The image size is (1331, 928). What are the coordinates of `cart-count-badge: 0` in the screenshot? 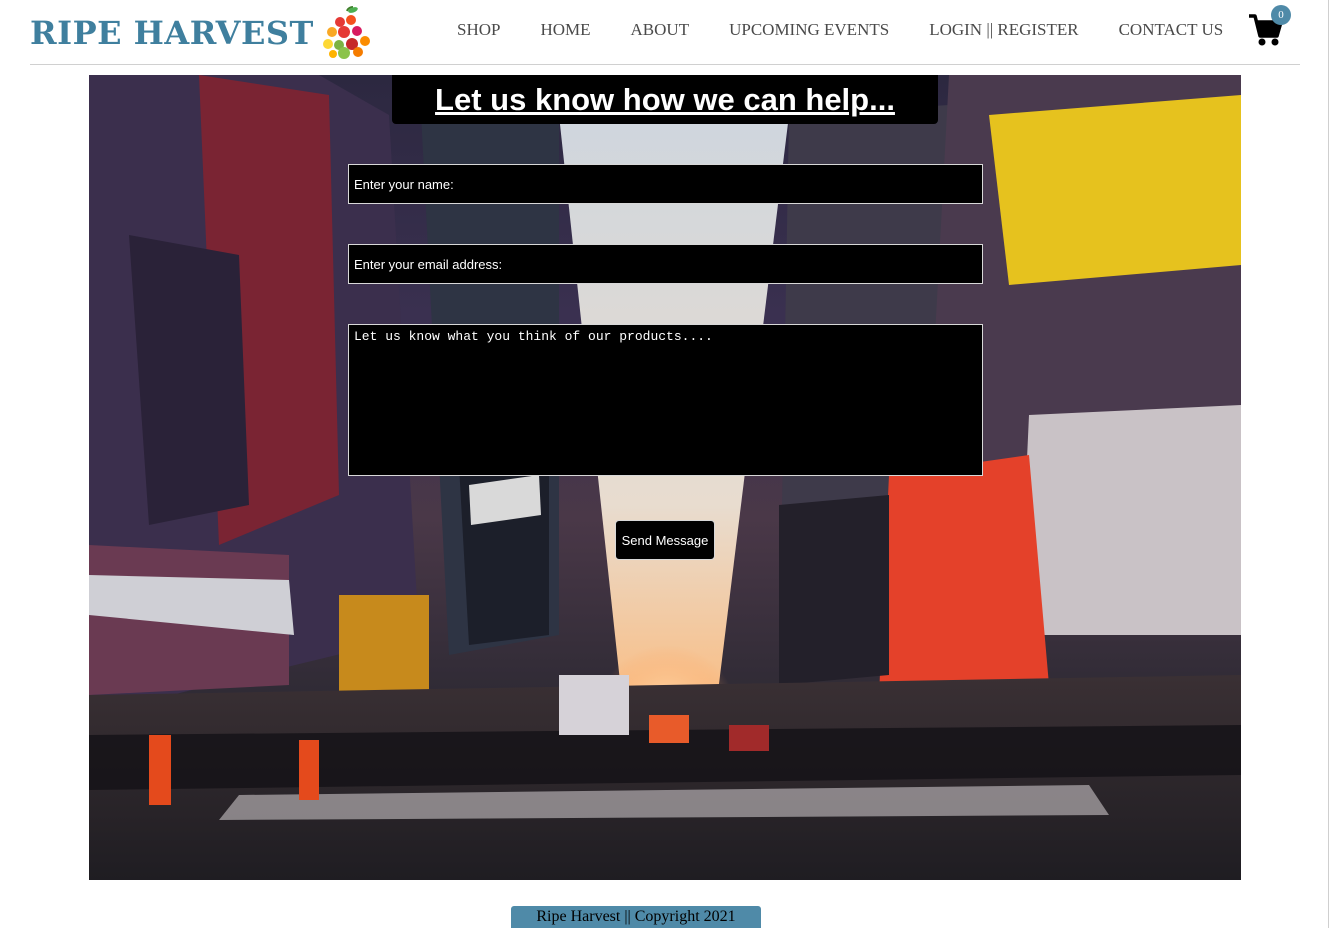 It's located at (1281, 15).